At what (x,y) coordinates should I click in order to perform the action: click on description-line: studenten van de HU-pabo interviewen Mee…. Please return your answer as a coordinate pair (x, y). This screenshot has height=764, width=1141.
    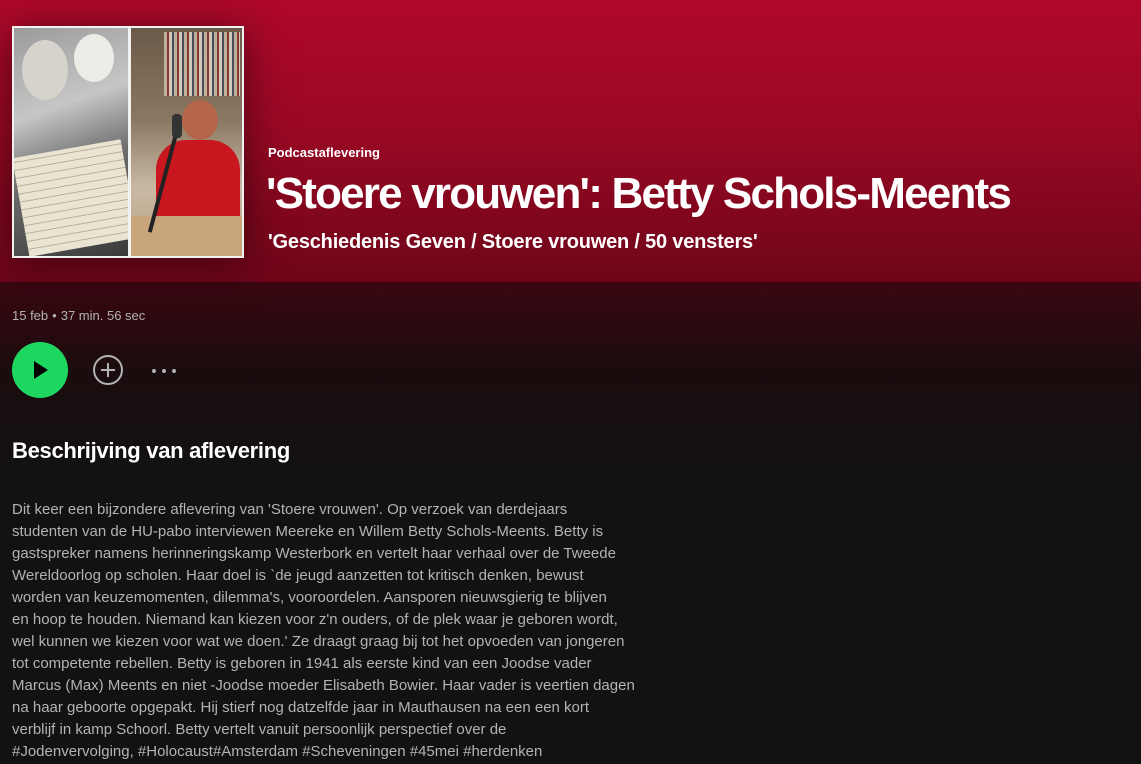
    Looking at the image, I should click on (308, 531).